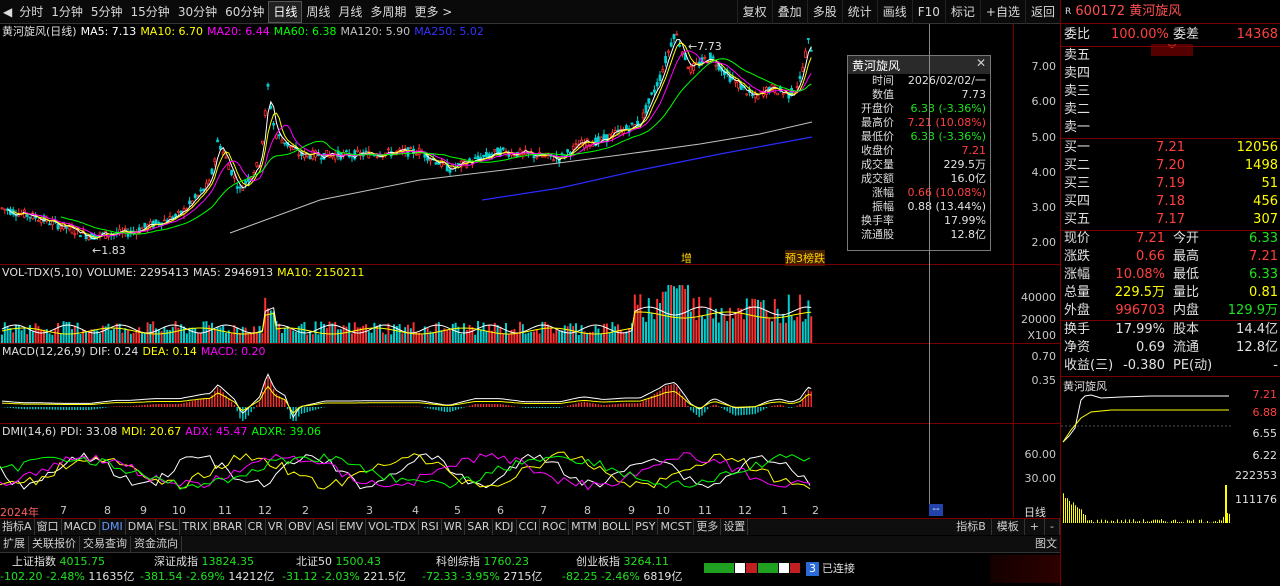 This screenshot has width=1280, height=586. I want to click on indicator-tab: ROC, so click(555, 527).